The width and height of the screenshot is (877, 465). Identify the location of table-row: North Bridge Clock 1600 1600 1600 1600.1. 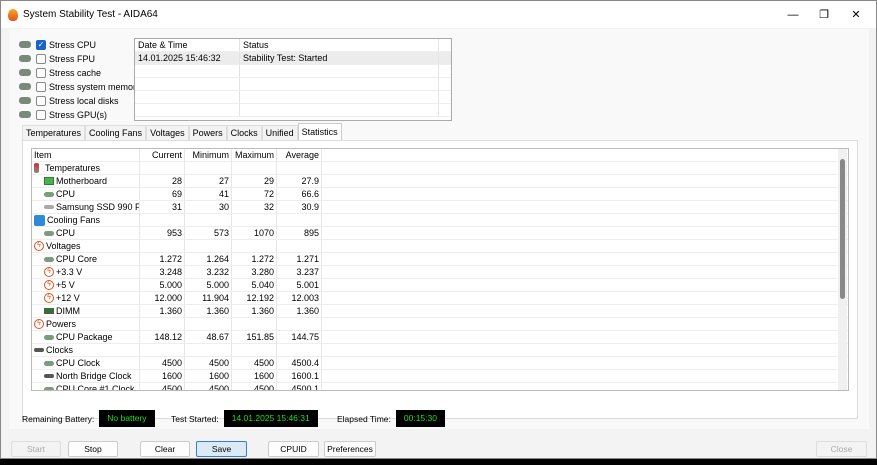
(440, 376).